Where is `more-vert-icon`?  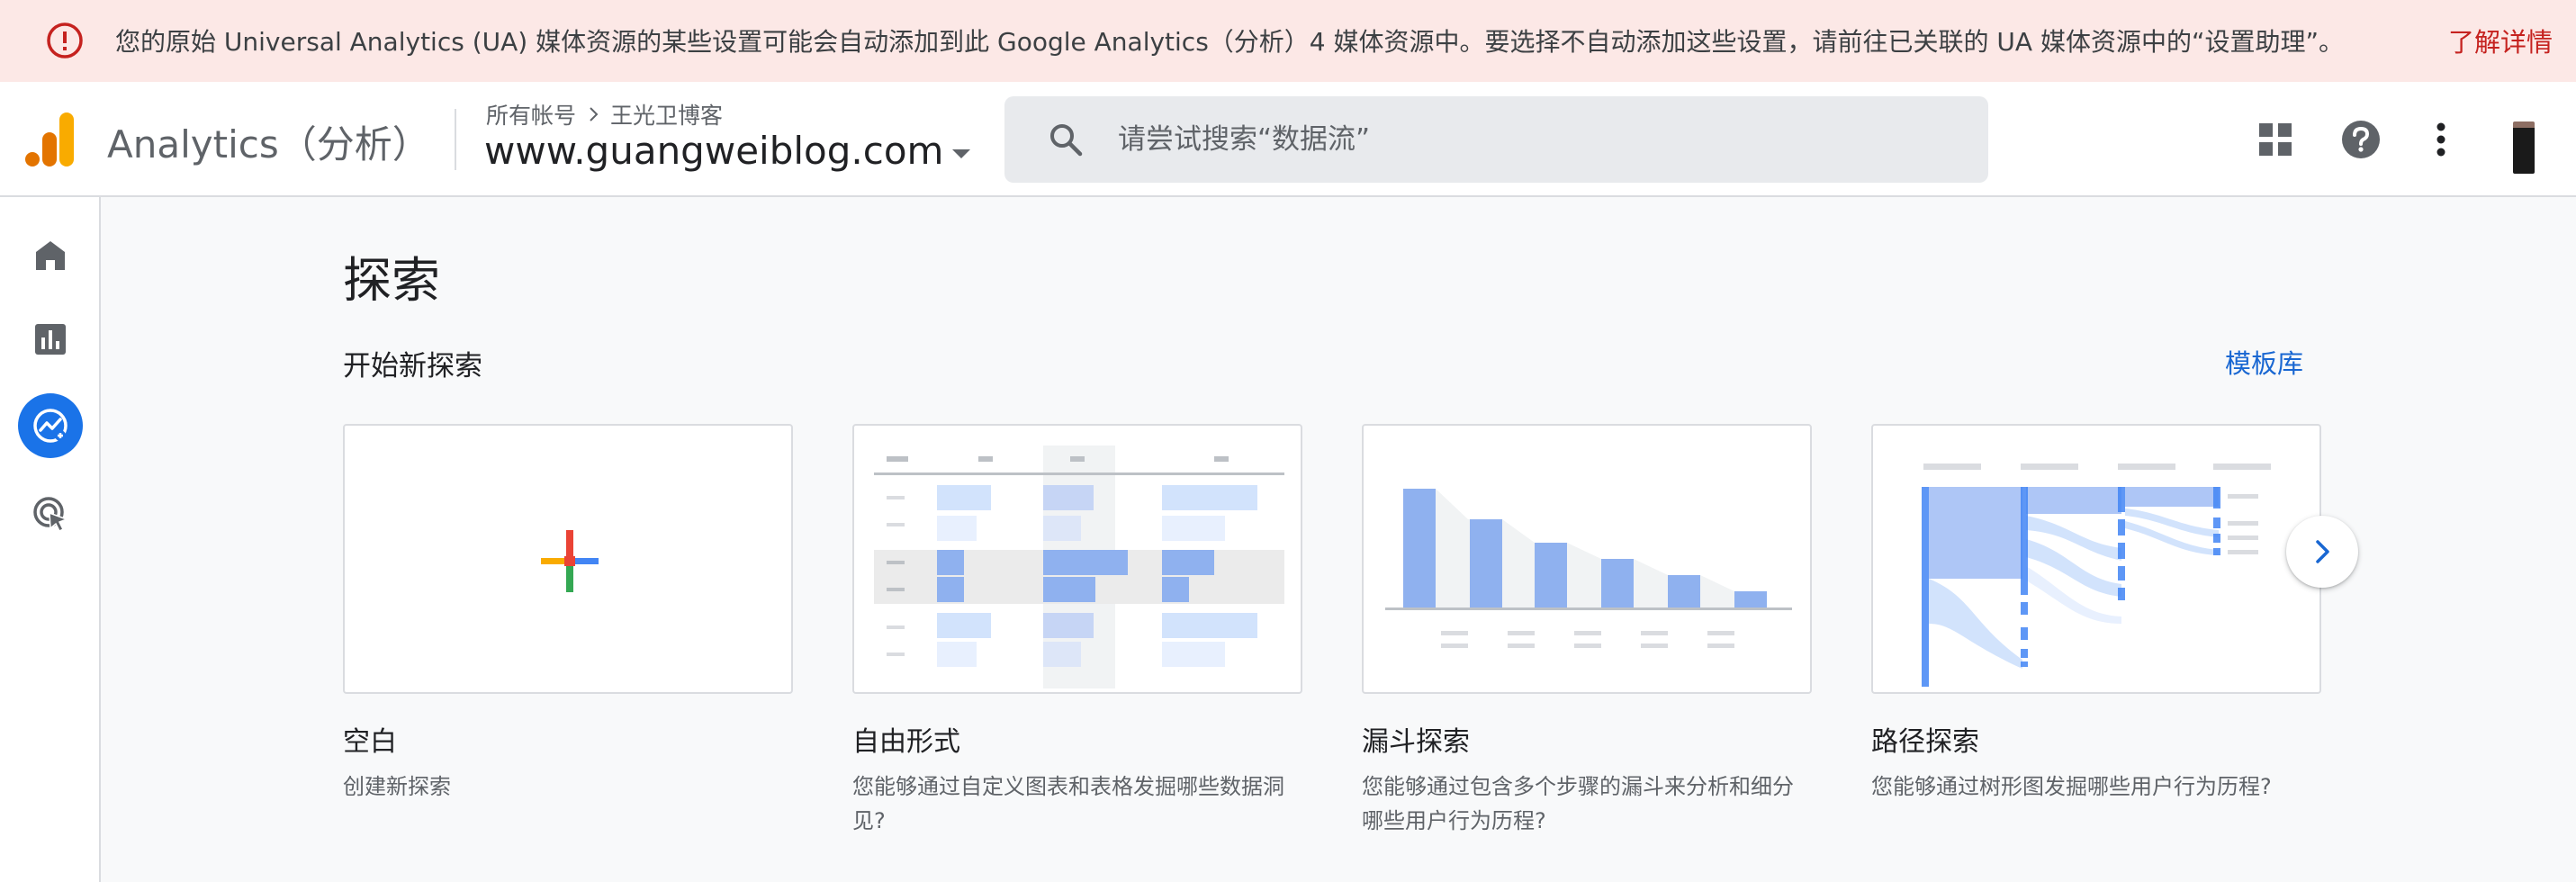
more-vert-icon is located at coordinates (2440, 139).